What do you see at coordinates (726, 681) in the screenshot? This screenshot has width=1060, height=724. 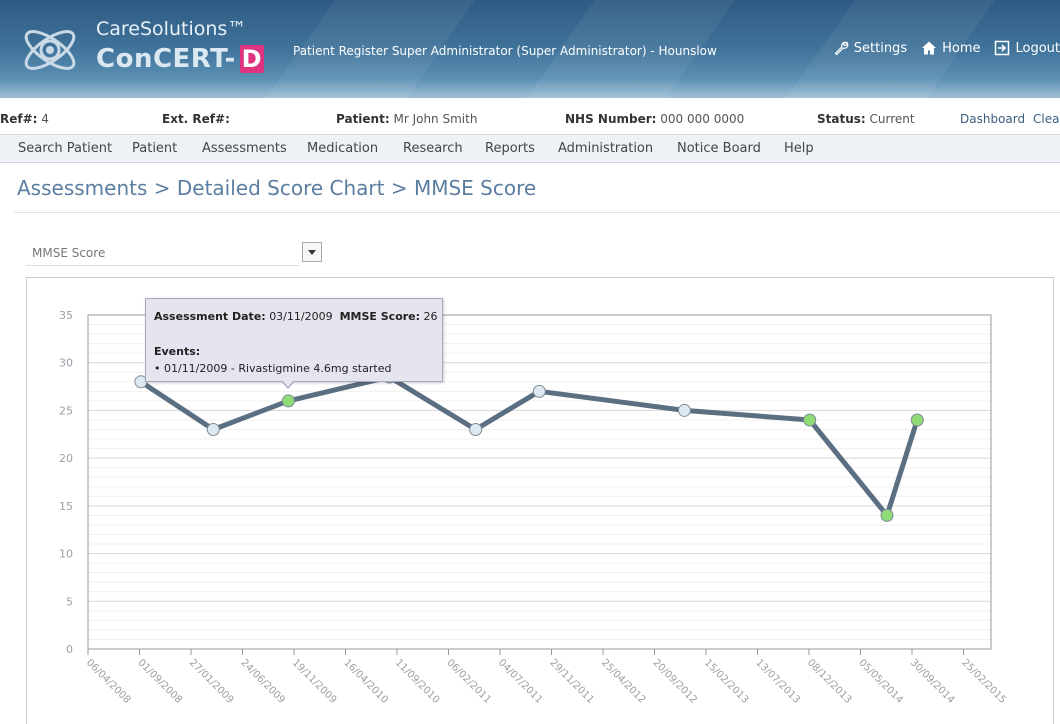 I see `x-tick-label: 15/02/2013` at bounding box center [726, 681].